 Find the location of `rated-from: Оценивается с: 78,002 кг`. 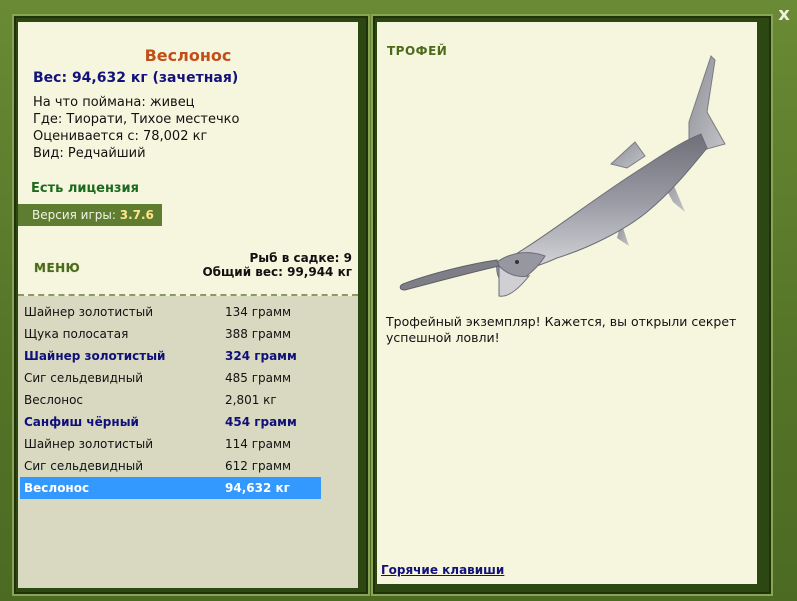

rated-from: Оценивается с: 78,002 кг is located at coordinates (120, 136).